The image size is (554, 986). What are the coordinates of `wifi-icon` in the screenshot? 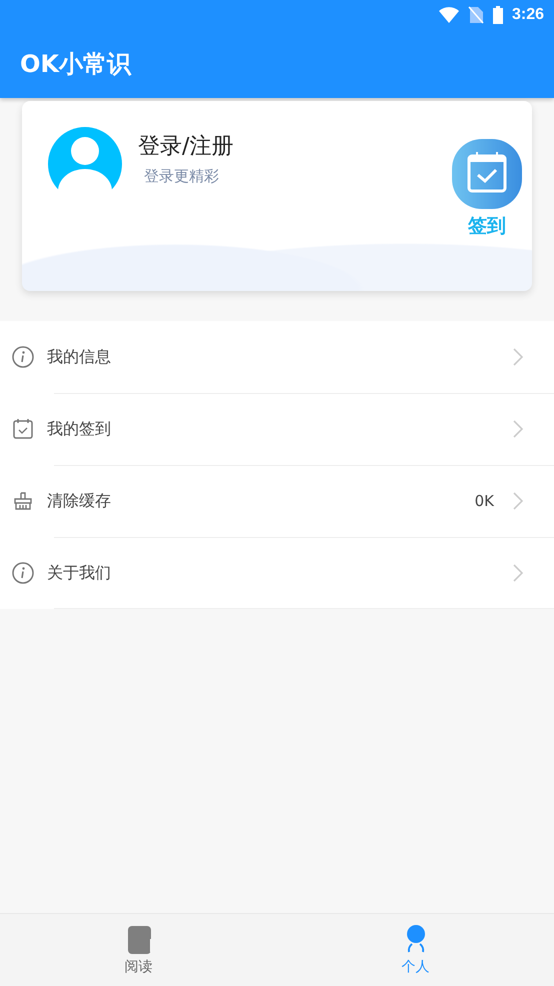 It's located at (449, 15).